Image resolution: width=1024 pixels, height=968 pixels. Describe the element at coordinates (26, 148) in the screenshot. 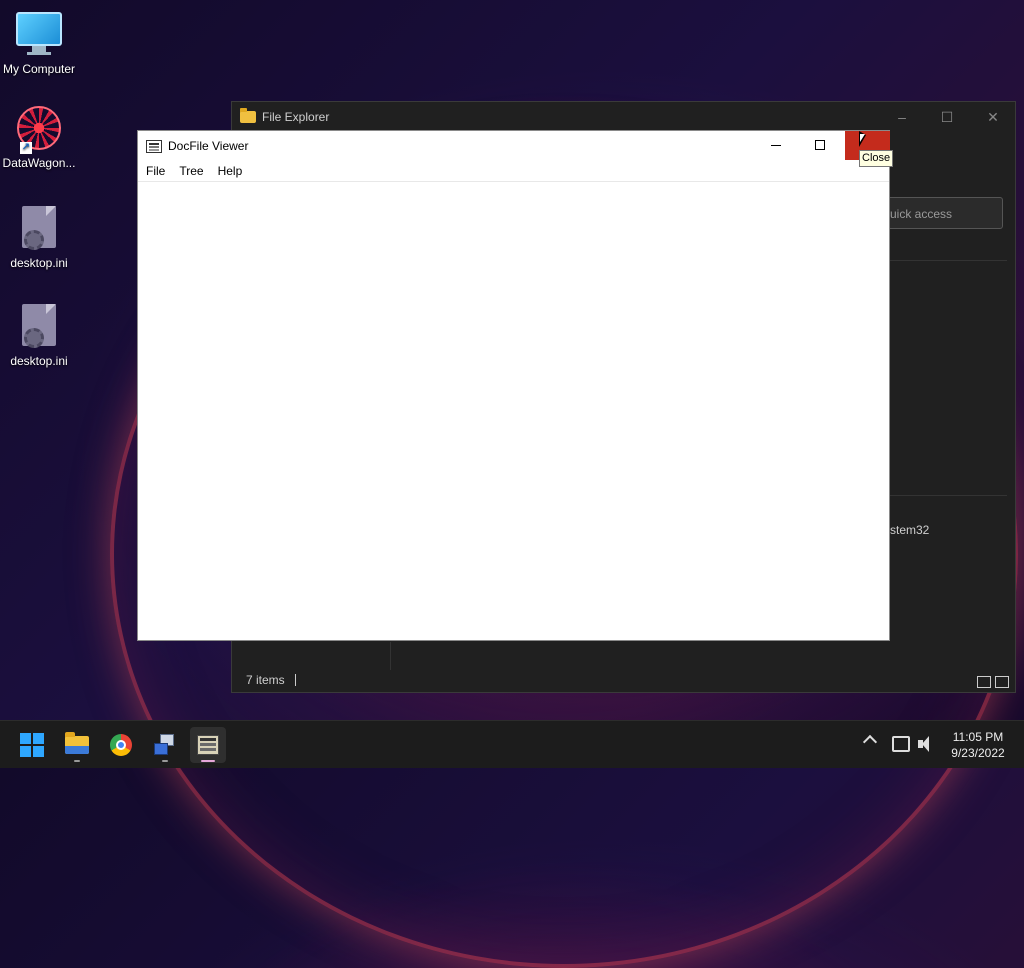

I see `shortcut-arrow-icon: ↗` at that location.